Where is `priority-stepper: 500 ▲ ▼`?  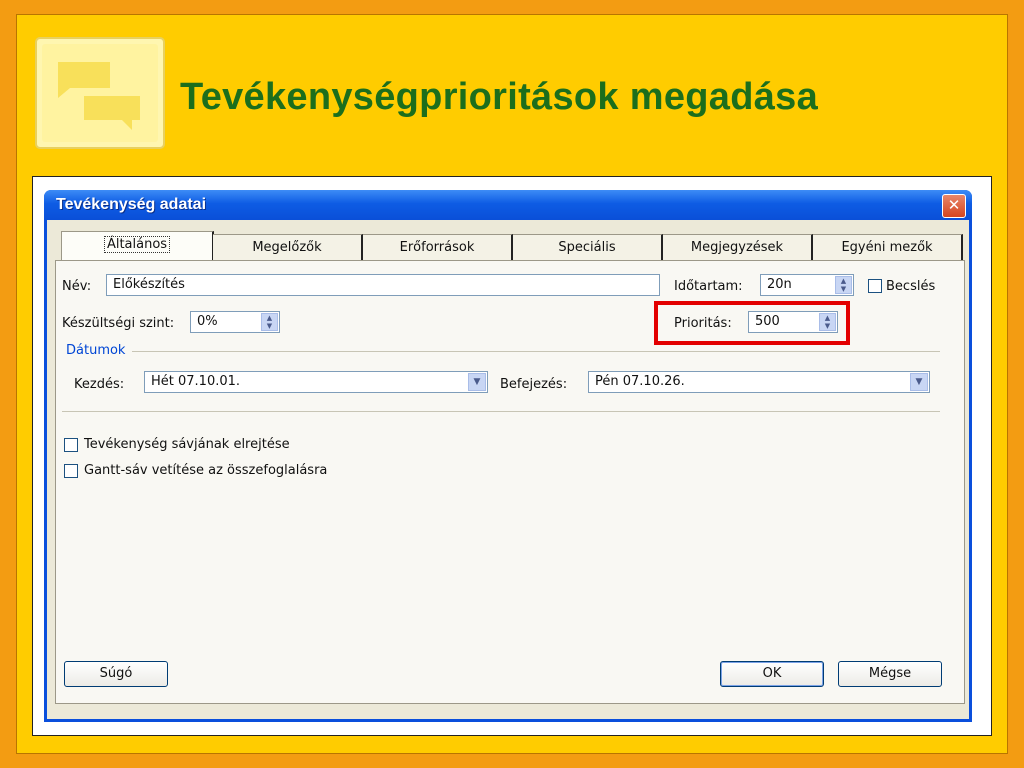
priority-stepper: 500 ▲ ▼ is located at coordinates (793, 322).